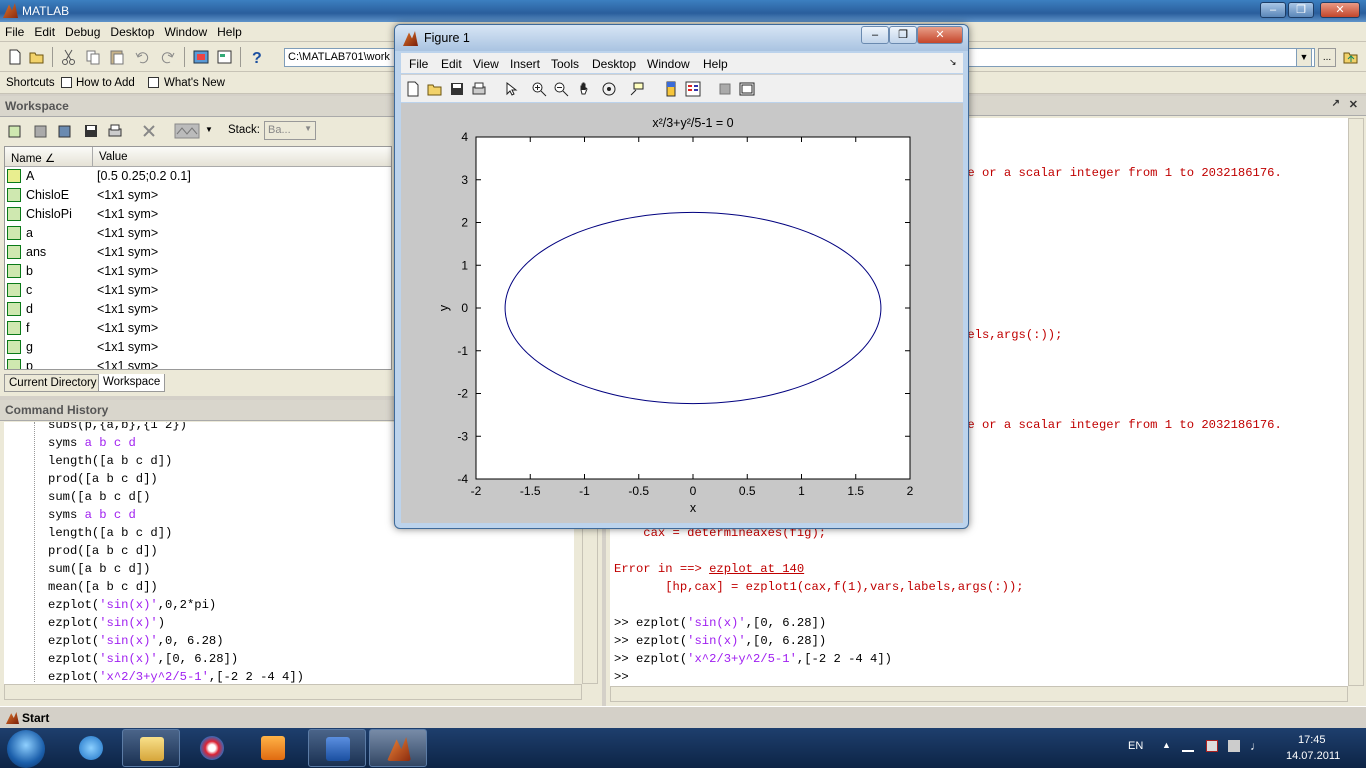  I want to click on taskbar-app, so click(212, 748).